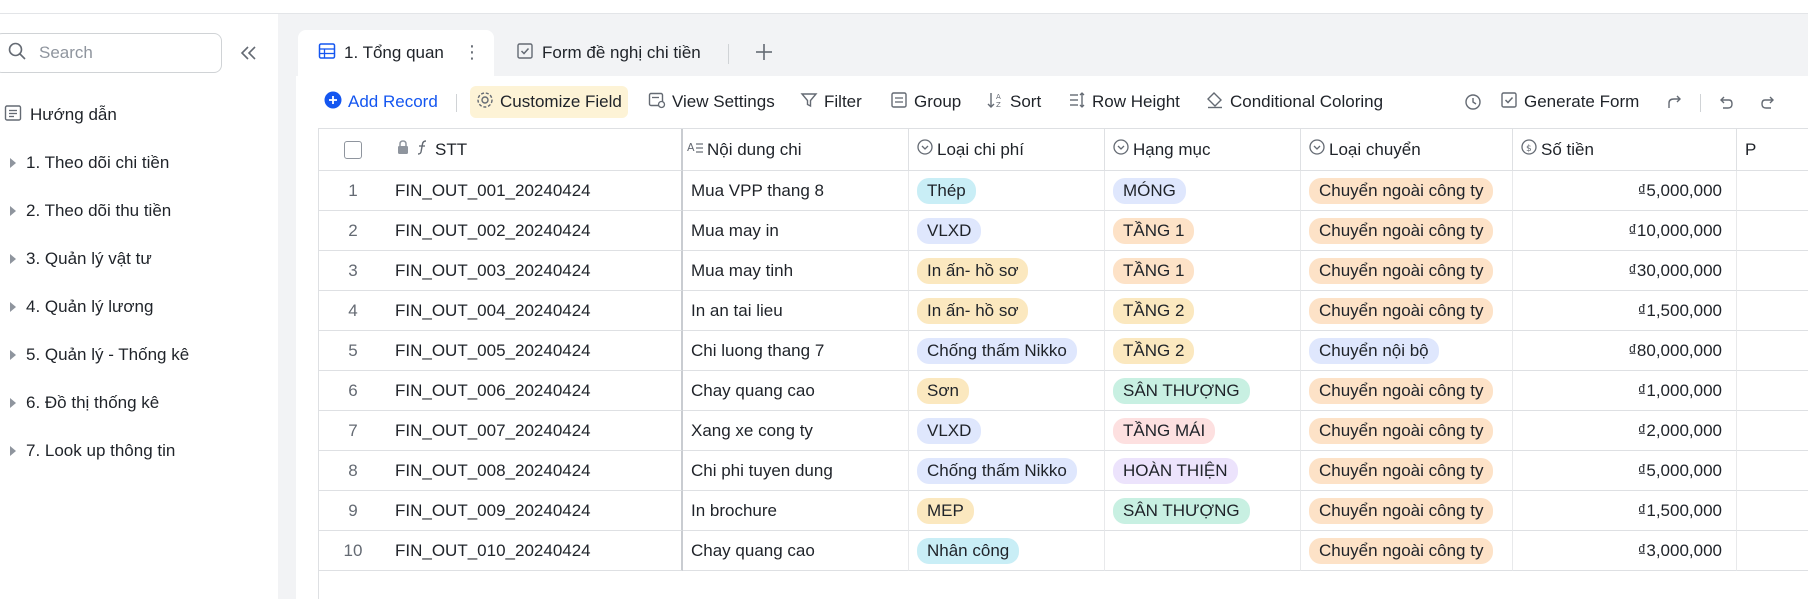 The height and width of the screenshot is (599, 1808). Describe the element at coordinates (353, 391) in the screenshot. I see `cell-n: 6` at that location.